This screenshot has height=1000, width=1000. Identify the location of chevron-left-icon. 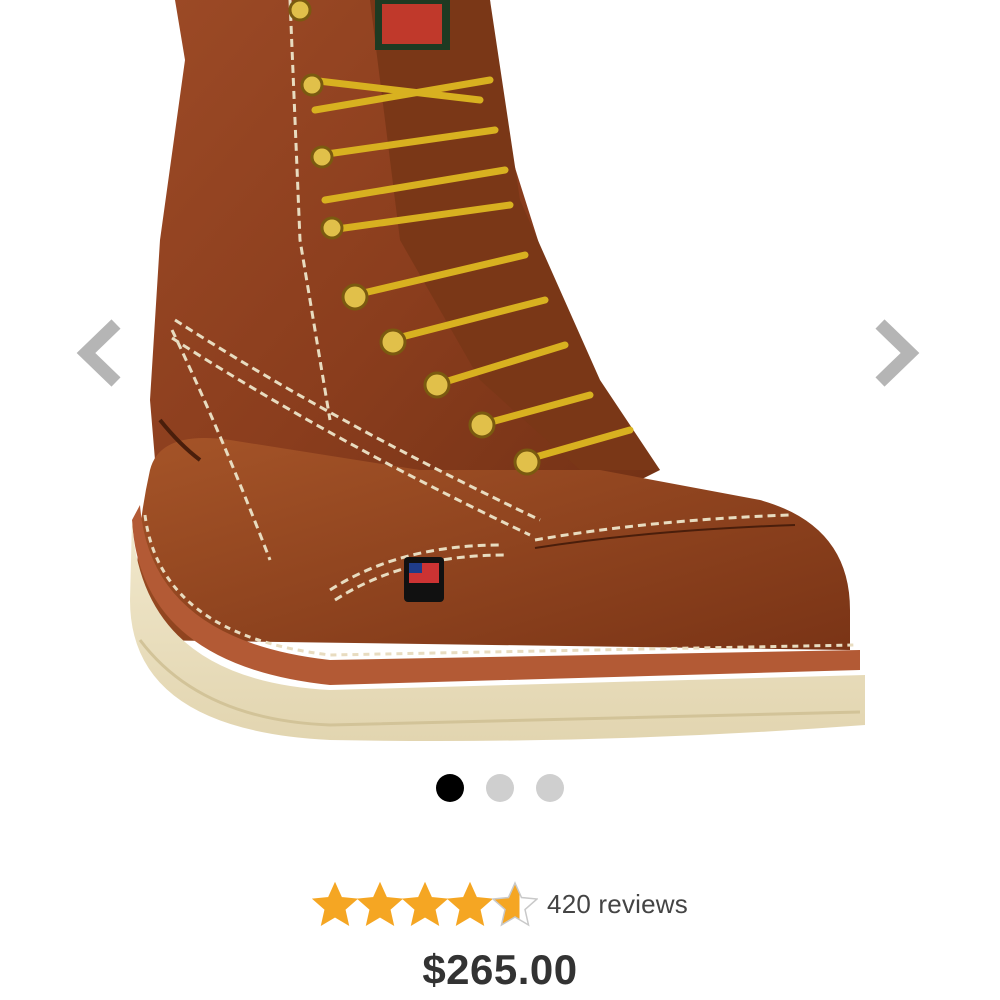
(98, 353).